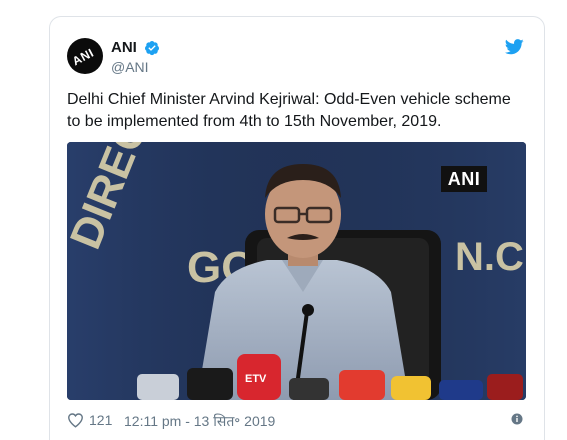  What do you see at coordinates (199, 421) in the screenshot?
I see `tweet-timestamp: 12:11 pm - 13 सित॰ 2019` at bounding box center [199, 421].